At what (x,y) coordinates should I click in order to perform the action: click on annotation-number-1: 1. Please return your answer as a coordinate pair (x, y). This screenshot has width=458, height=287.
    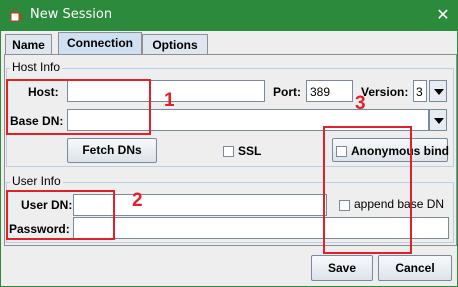
    Looking at the image, I should click on (169, 100).